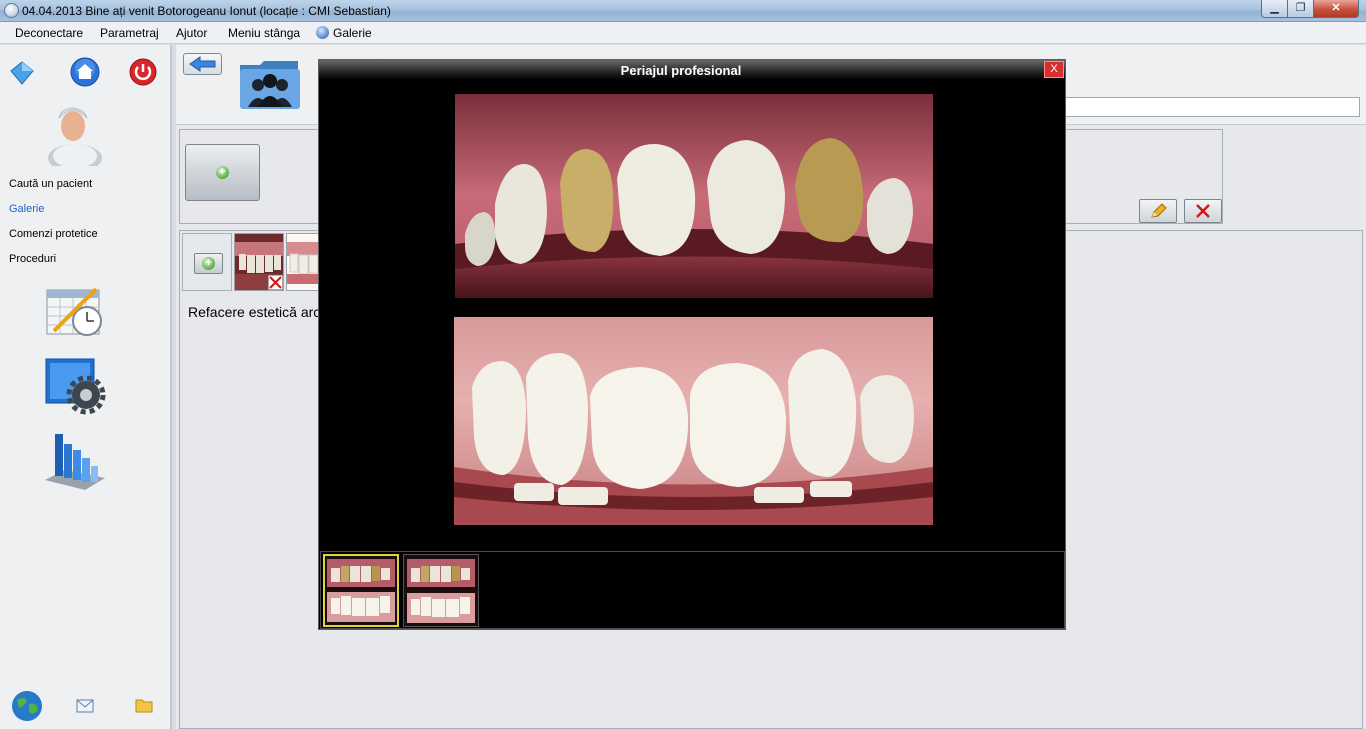 This screenshot has width=1366, height=729. I want to click on patients-folder-icon, so click(270, 85).